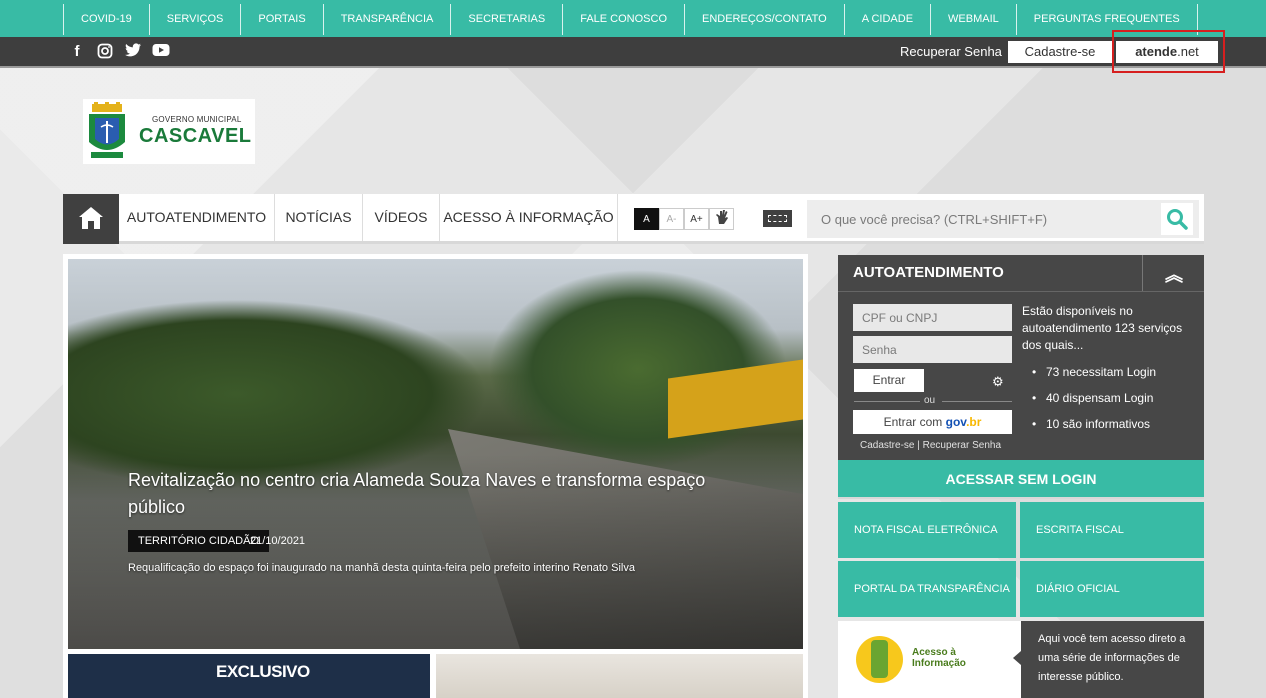  Describe the element at coordinates (930, 400) in the screenshot. I see `or-label: ou` at that location.